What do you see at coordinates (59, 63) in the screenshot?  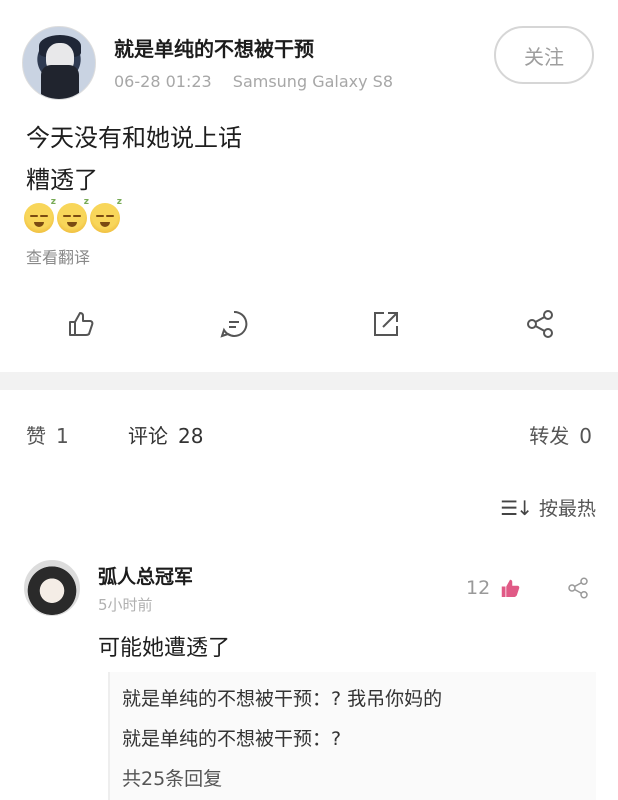 I see `author-avatar` at bounding box center [59, 63].